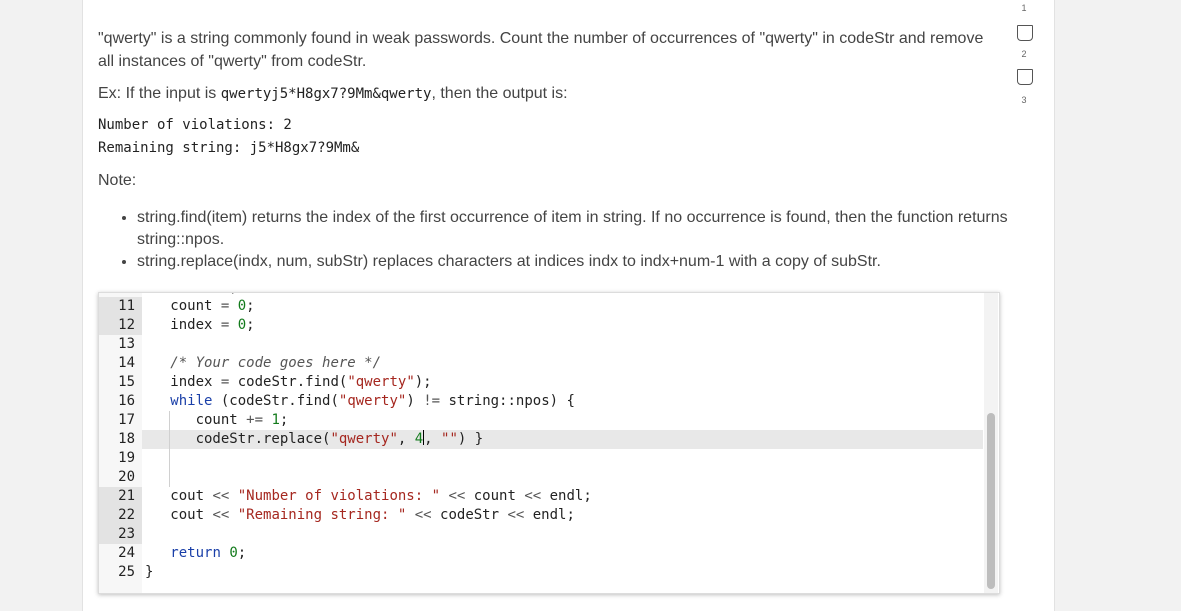  Describe the element at coordinates (1024, 100) in the screenshot. I see `checkpoint-number: 3` at that location.